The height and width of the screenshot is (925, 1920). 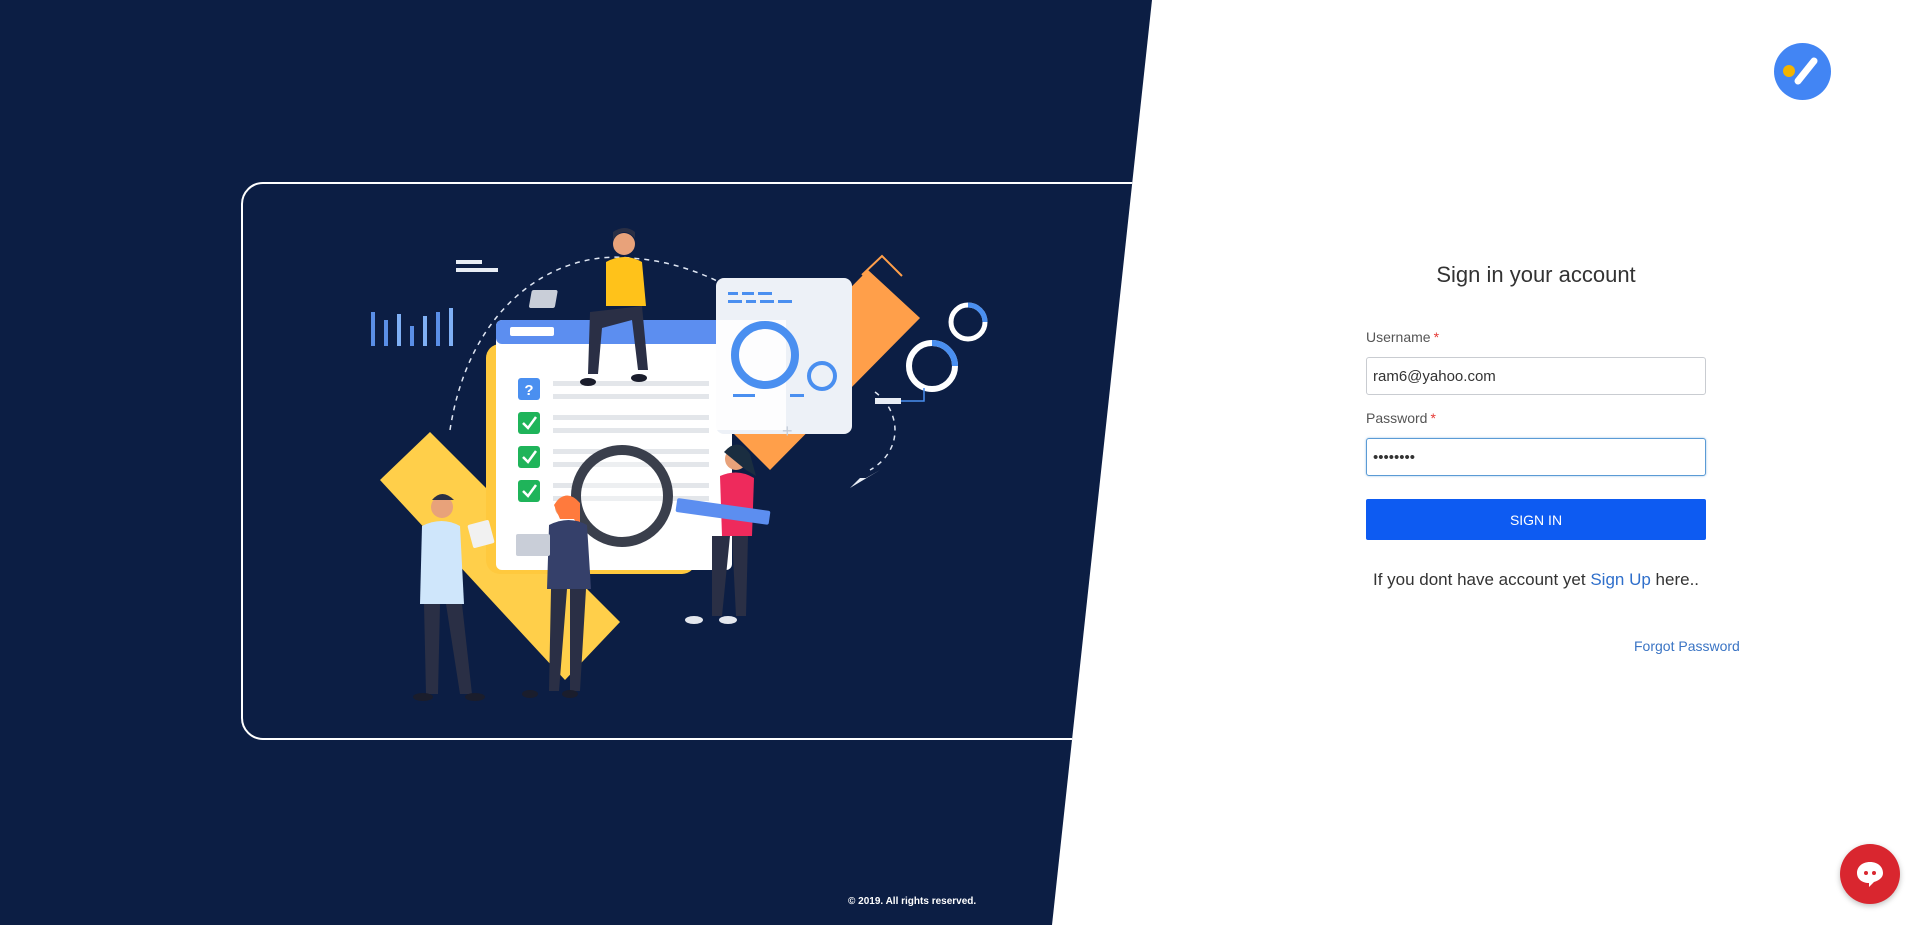 What do you see at coordinates (528, 390) in the screenshot?
I see `question-glyph: ?` at bounding box center [528, 390].